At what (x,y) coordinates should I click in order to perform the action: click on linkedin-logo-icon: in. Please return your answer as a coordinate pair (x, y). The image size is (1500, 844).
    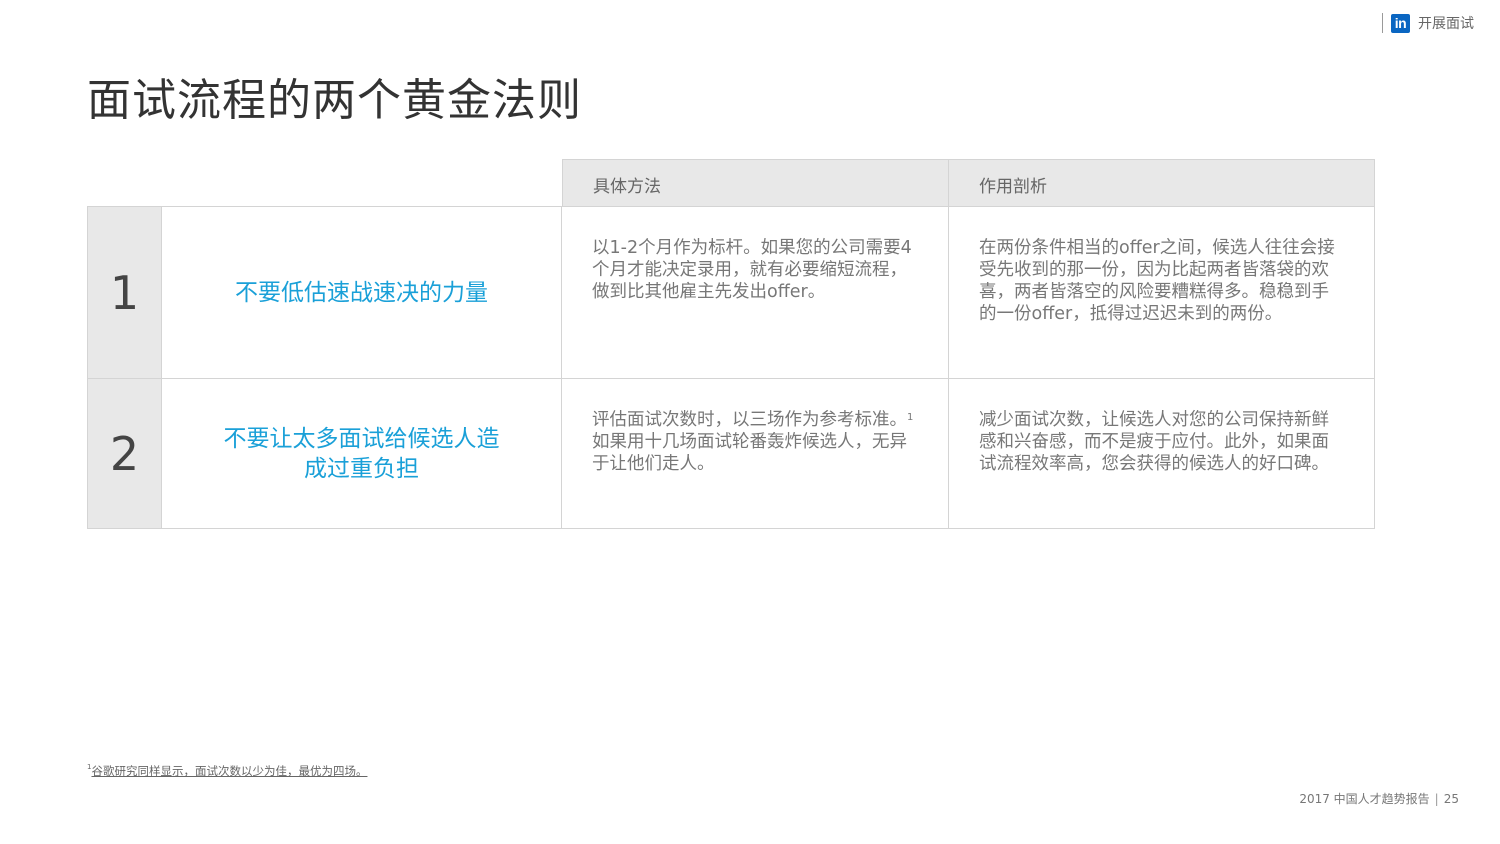
    Looking at the image, I should click on (1400, 23).